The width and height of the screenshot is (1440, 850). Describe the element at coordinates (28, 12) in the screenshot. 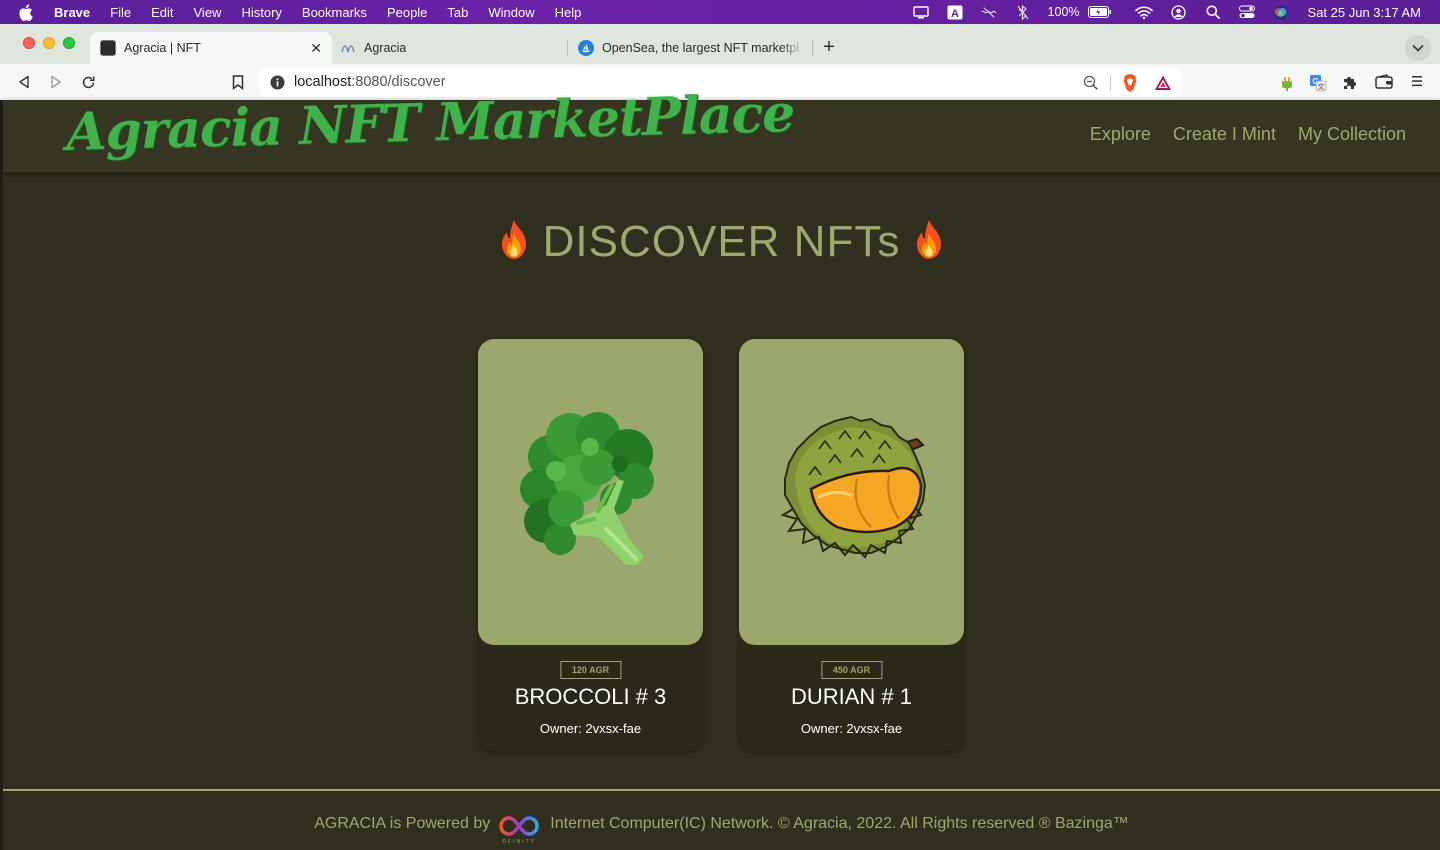

I see `apple-icon` at that location.